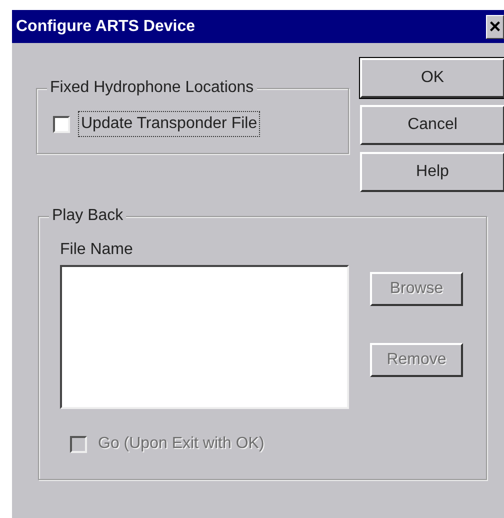 The height and width of the screenshot is (518, 504). Describe the element at coordinates (169, 124) in the screenshot. I see `checkbox-label: Update Transponder File` at that location.